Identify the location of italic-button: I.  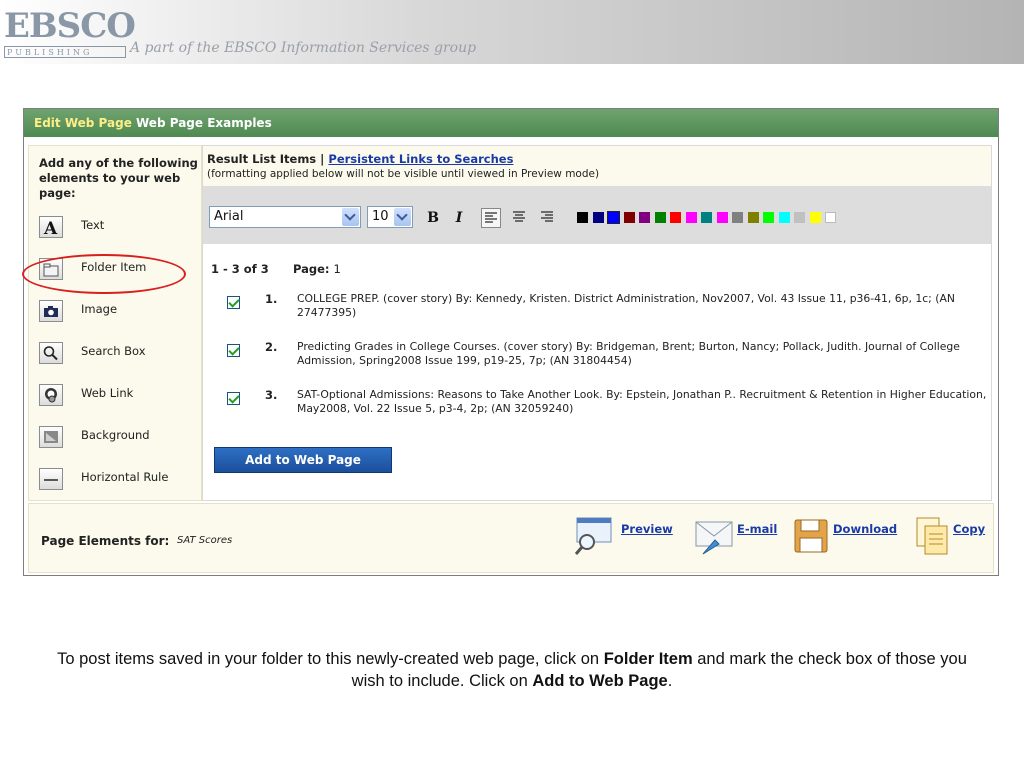
(459, 218).